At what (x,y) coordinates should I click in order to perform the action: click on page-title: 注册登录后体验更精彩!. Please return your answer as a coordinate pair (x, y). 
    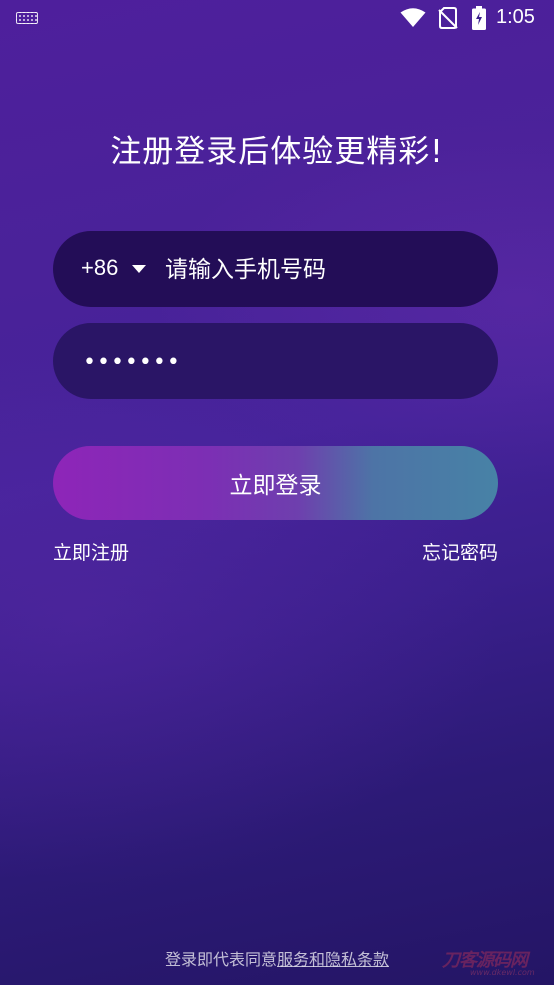
    Looking at the image, I should click on (277, 152).